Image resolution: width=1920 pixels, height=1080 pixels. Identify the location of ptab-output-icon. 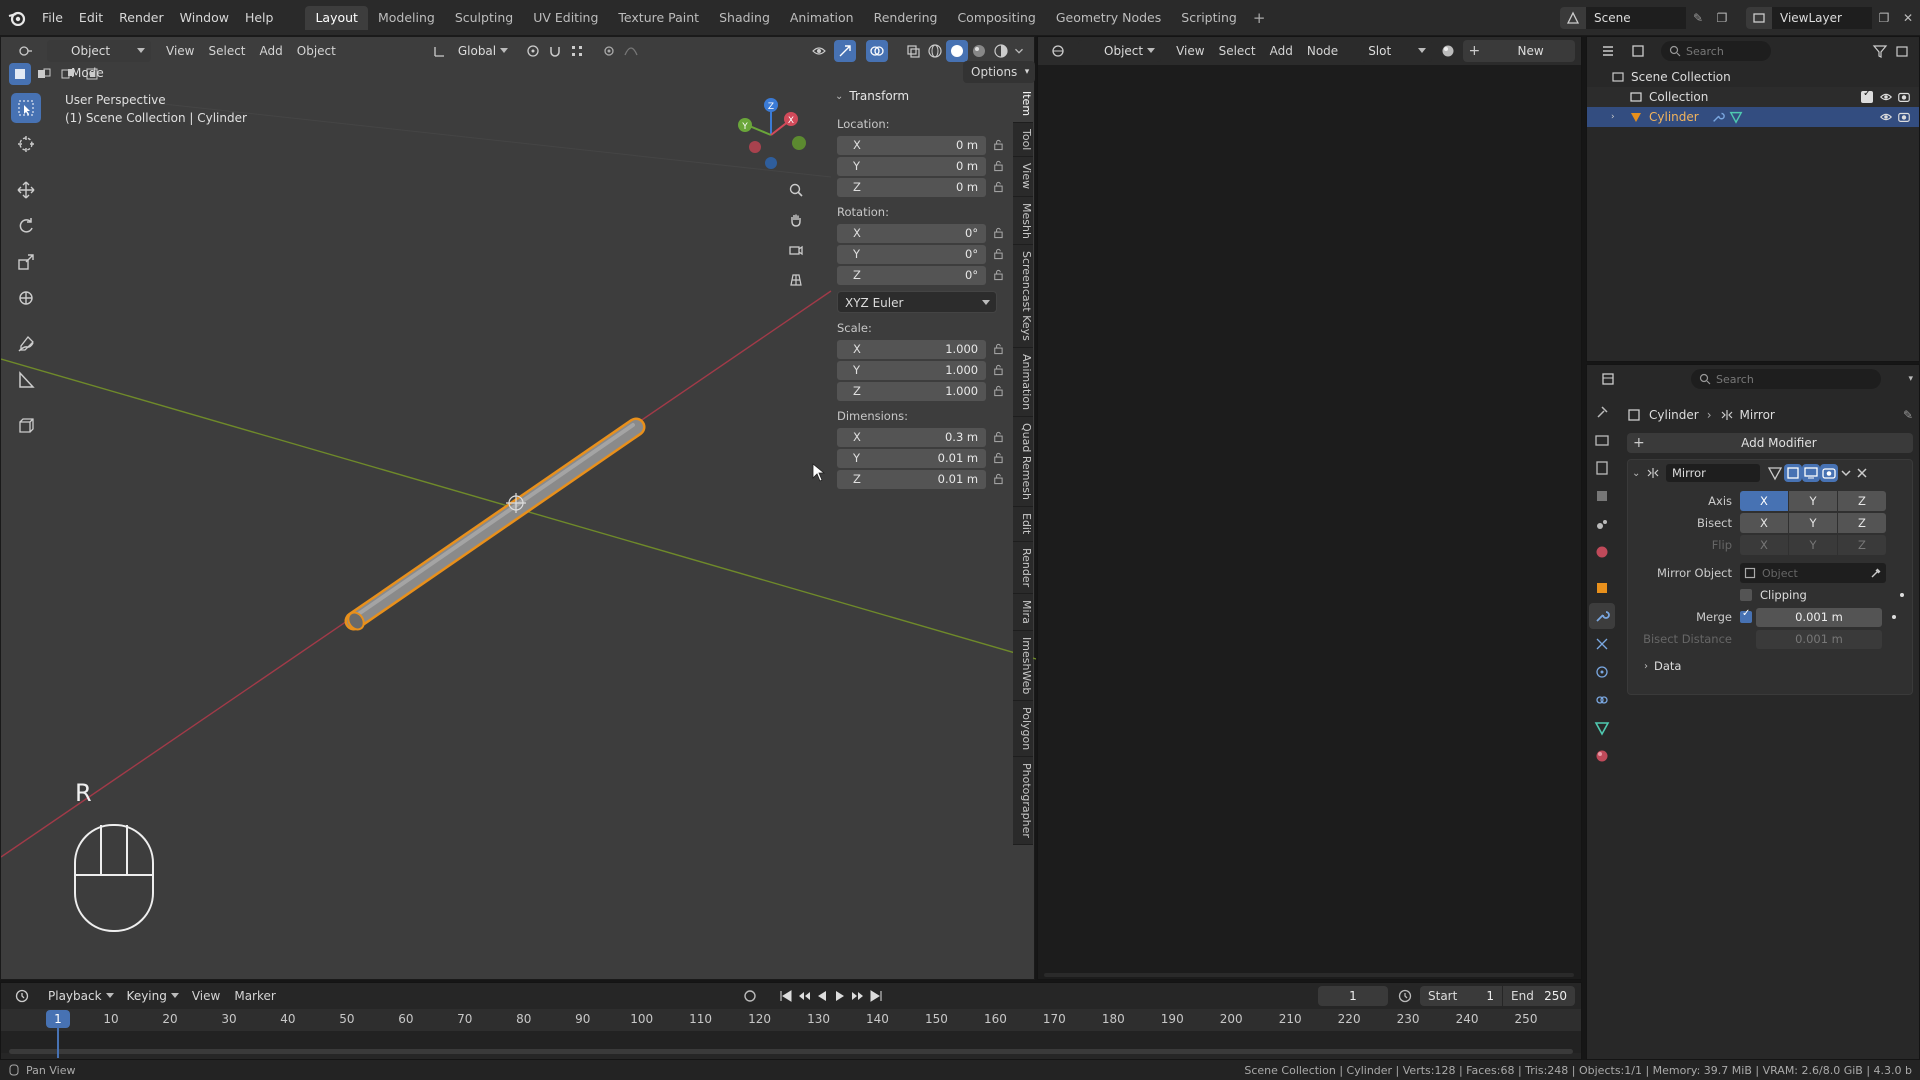
(1602, 468).